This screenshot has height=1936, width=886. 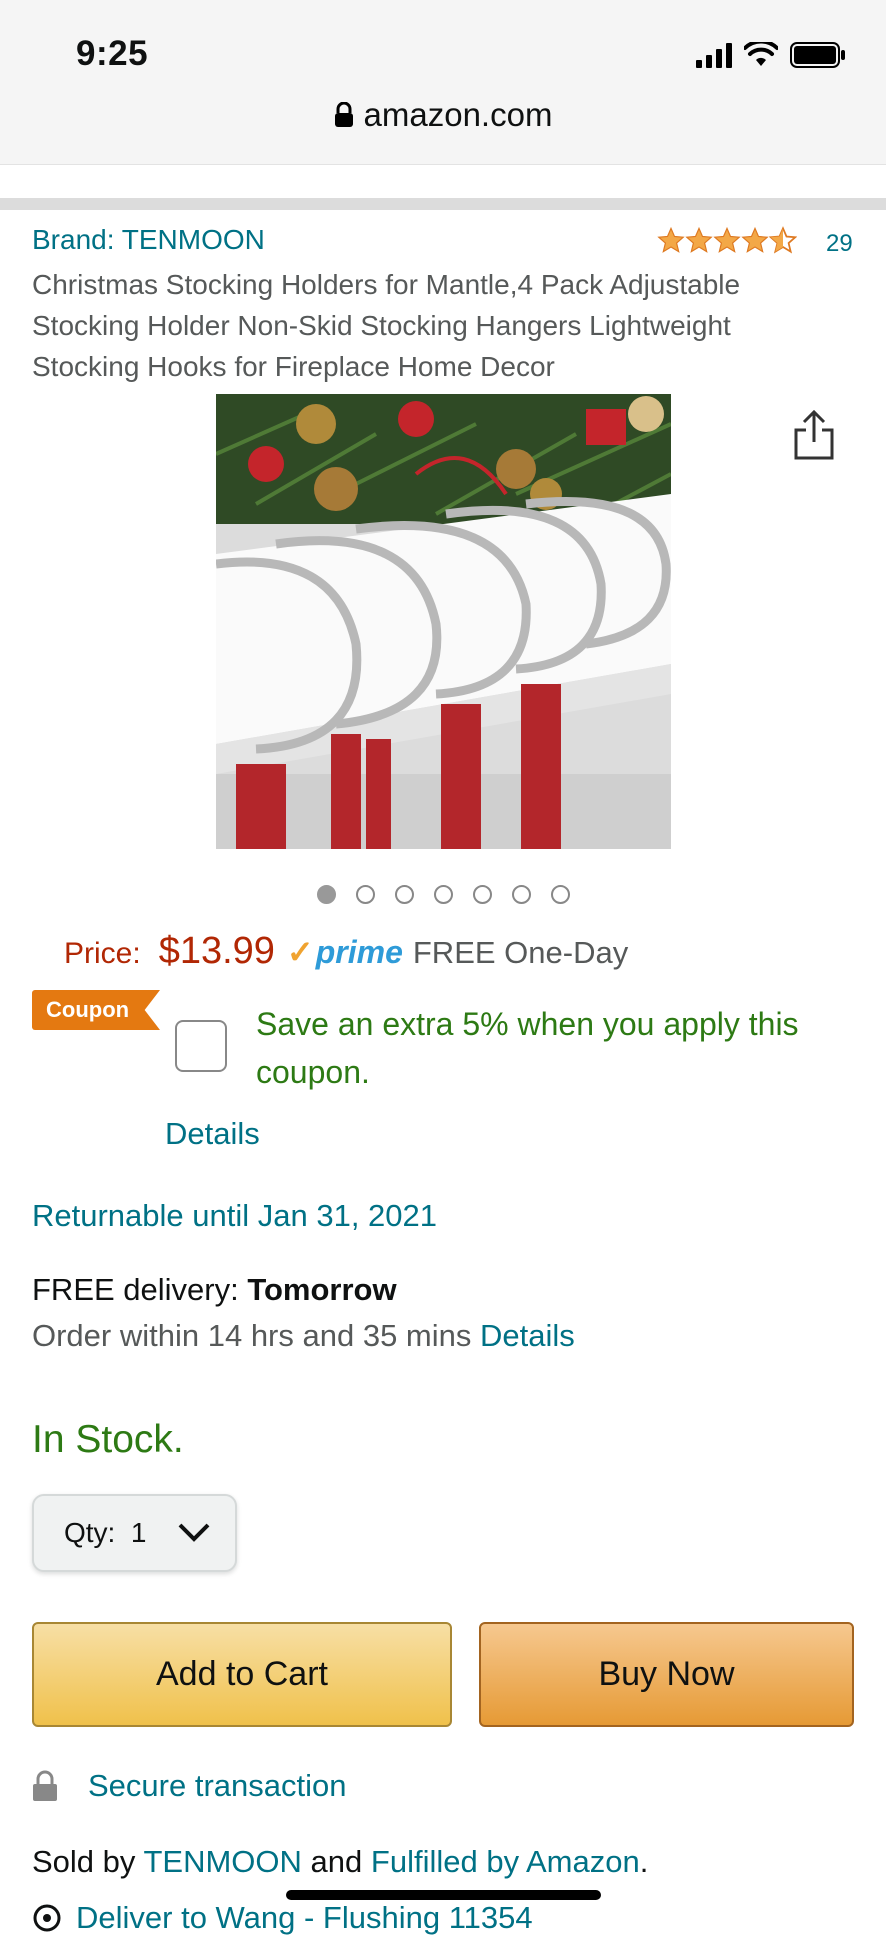 What do you see at coordinates (102, 953) in the screenshot?
I see `price-label: Price:` at bounding box center [102, 953].